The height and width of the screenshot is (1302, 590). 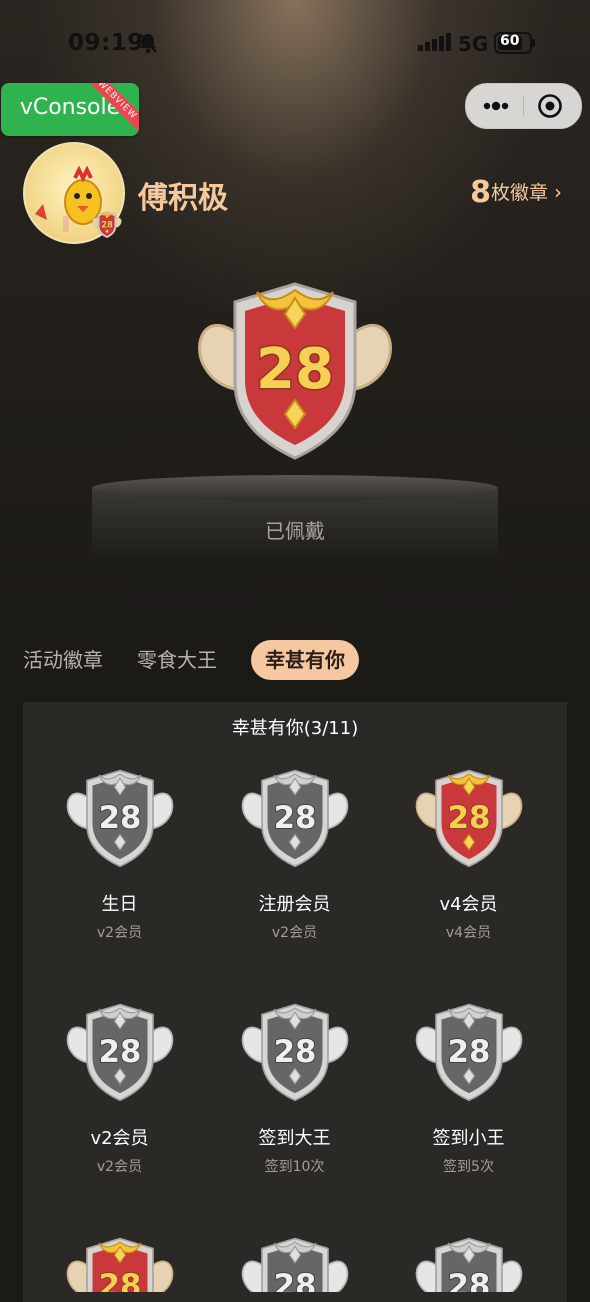 I want to click on badge-count-label: 枚徽章, so click(x=519, y=193).